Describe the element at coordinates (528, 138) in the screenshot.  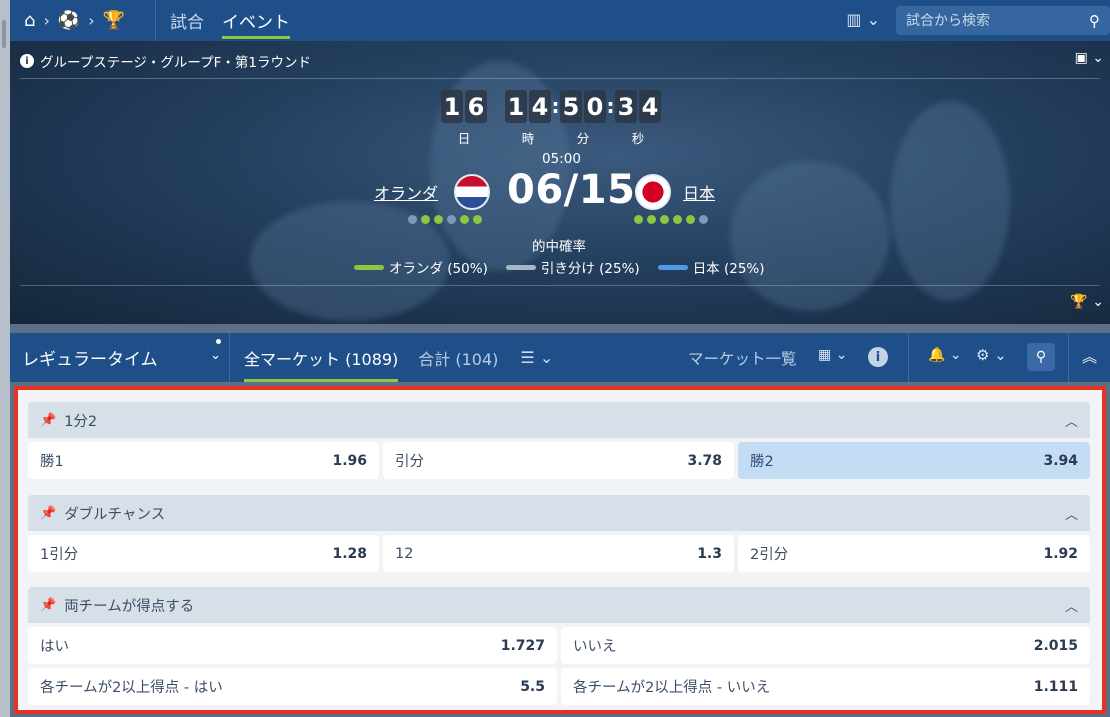
I see `countdown-unit-label: 時` at that location.